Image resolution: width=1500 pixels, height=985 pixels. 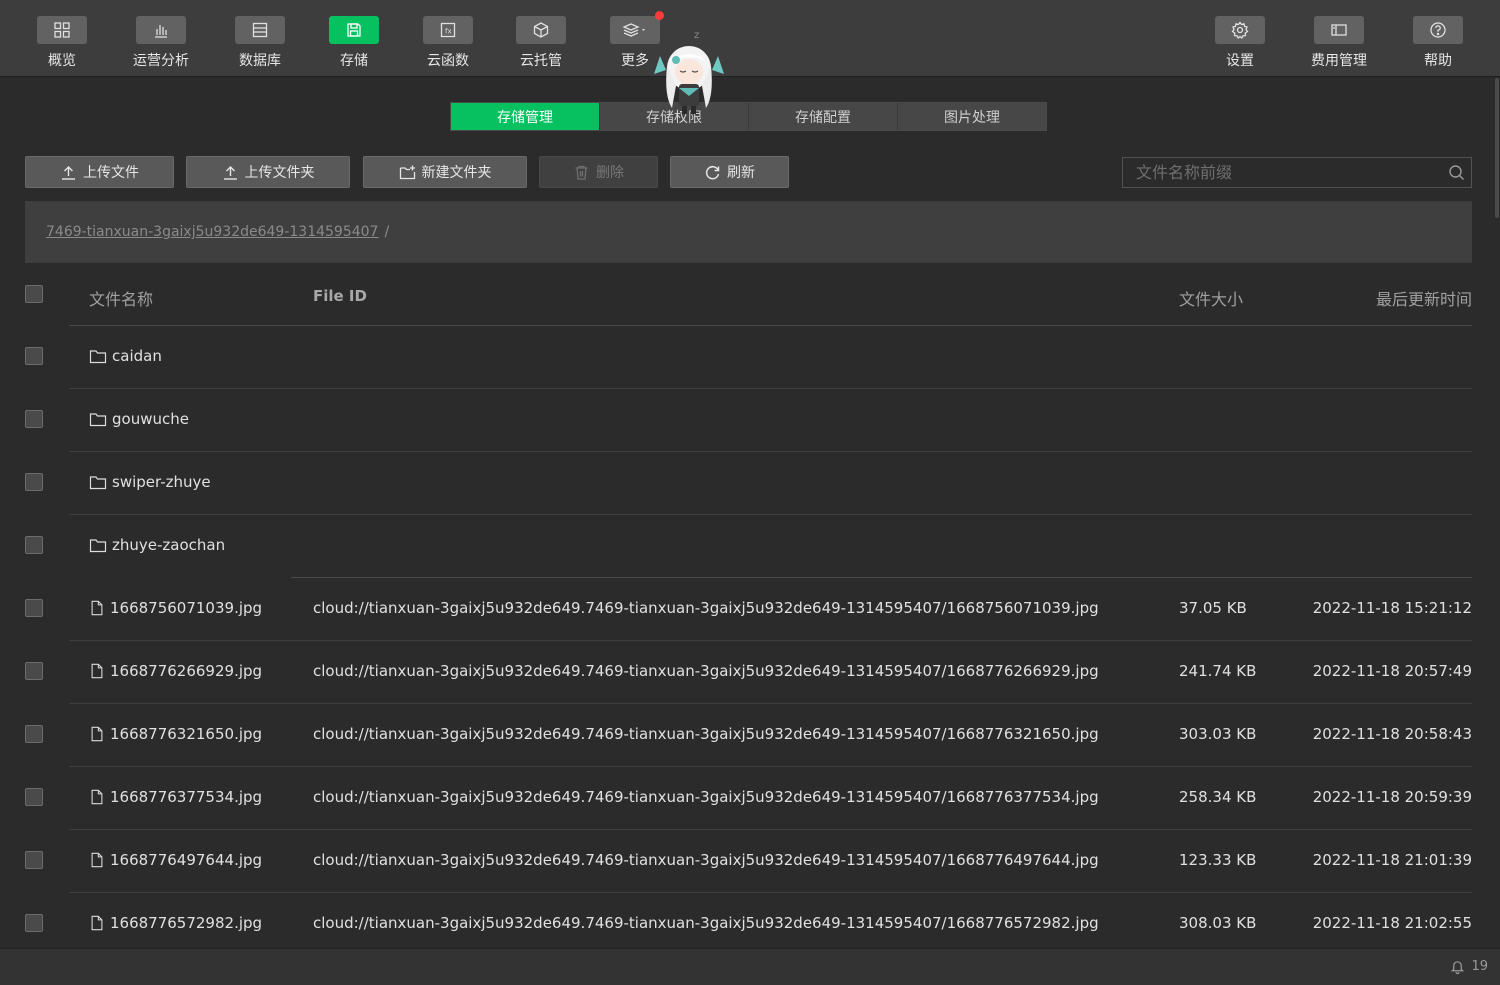 What do you see at coordinates (34, 294) in the screenshot?
I see `select-all-checkbox` at bounding box center [34, 294].